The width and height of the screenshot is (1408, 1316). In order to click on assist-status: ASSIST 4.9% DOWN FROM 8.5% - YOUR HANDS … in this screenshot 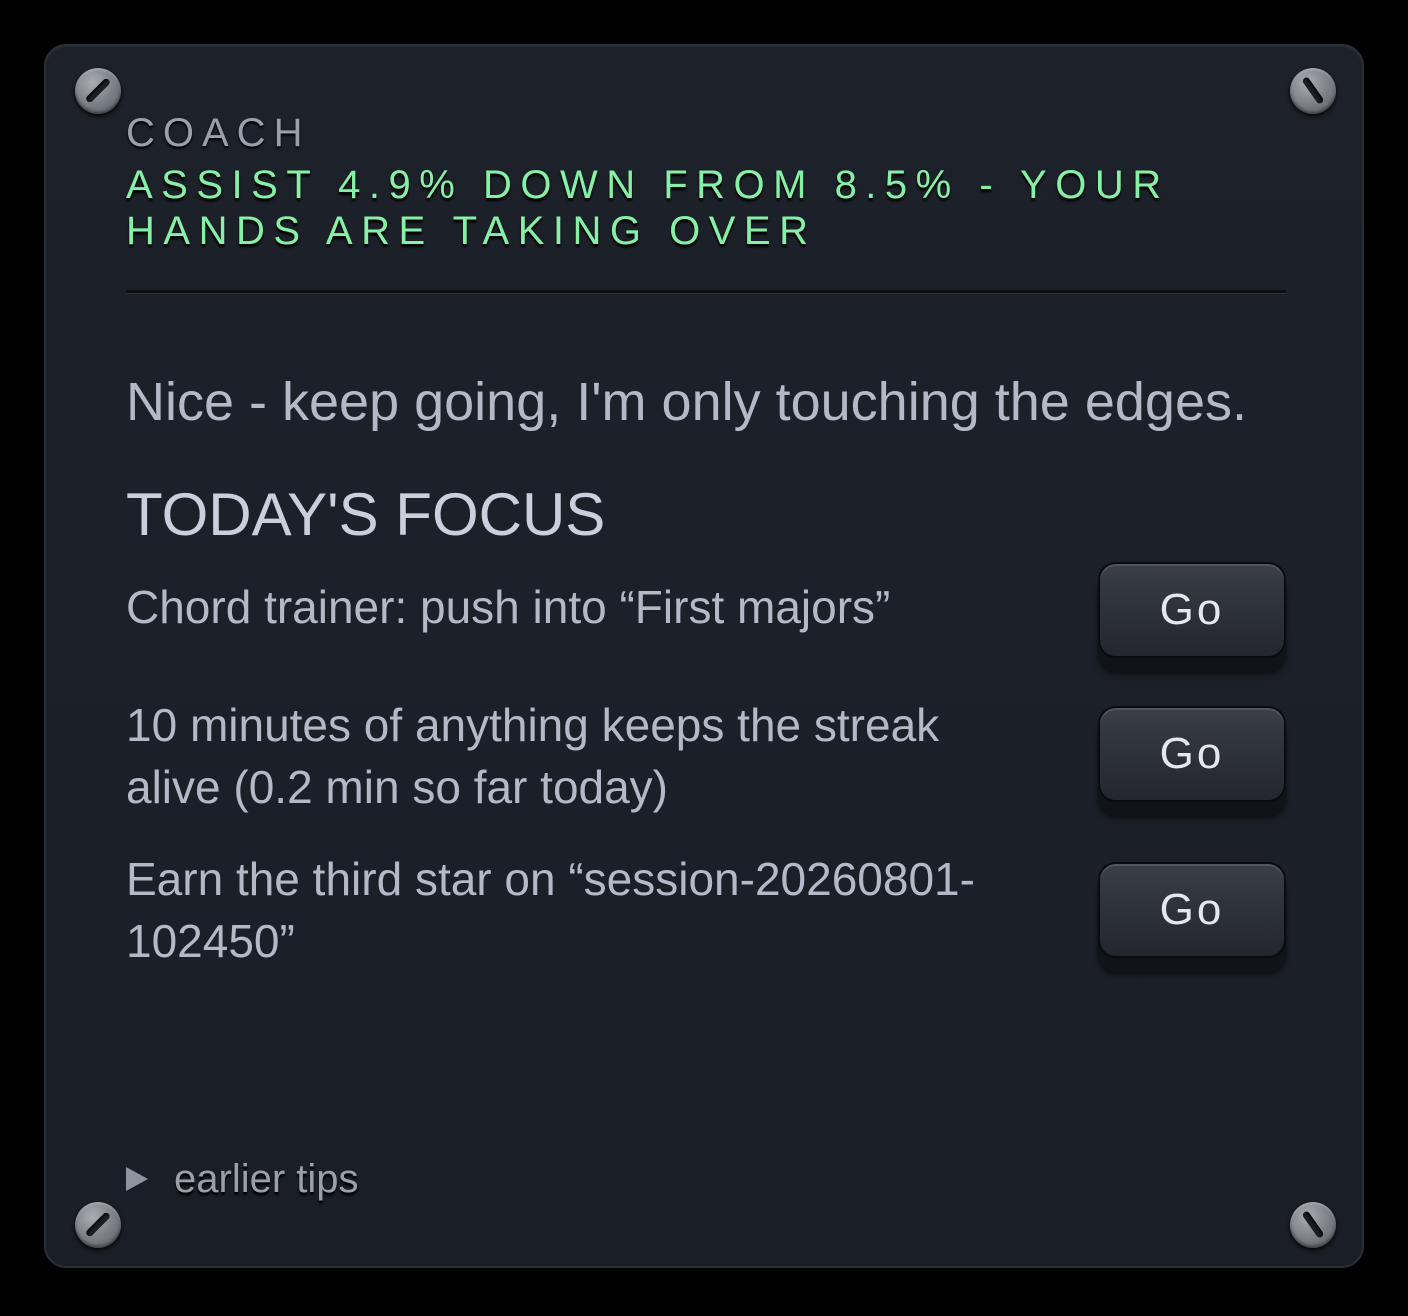, I will do `click(648, 208)`.